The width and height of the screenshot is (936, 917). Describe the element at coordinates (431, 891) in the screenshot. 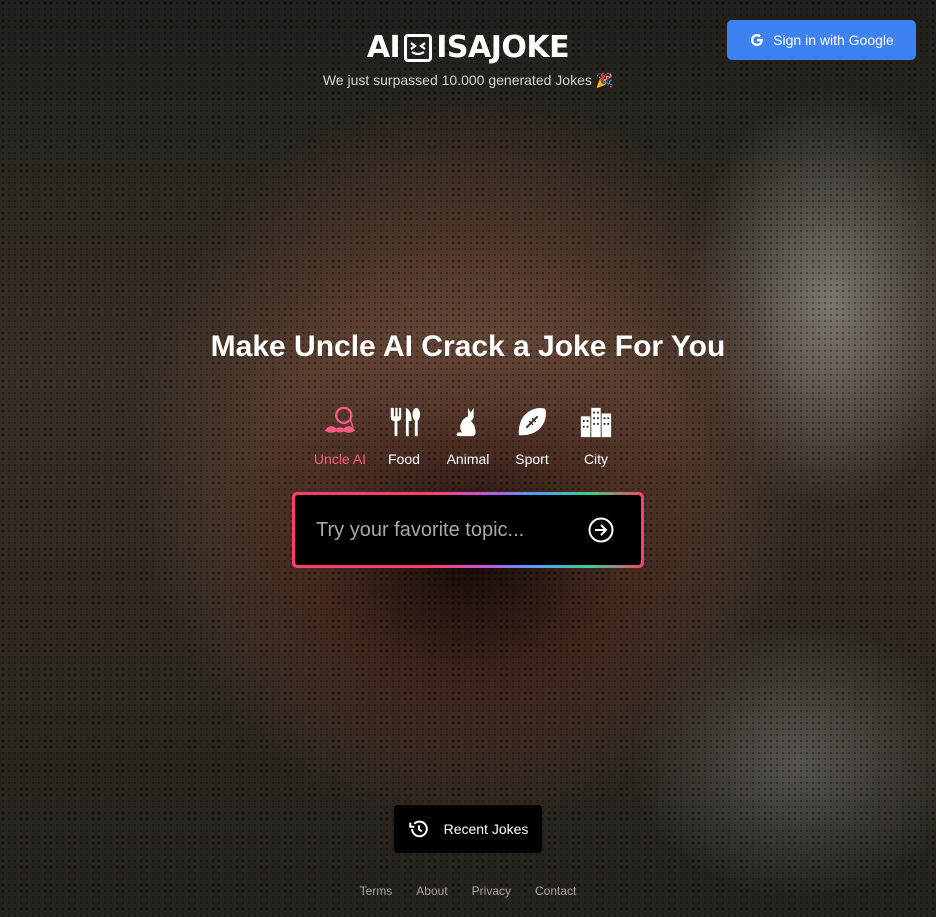

I see `footer-link-about: About` at that location.